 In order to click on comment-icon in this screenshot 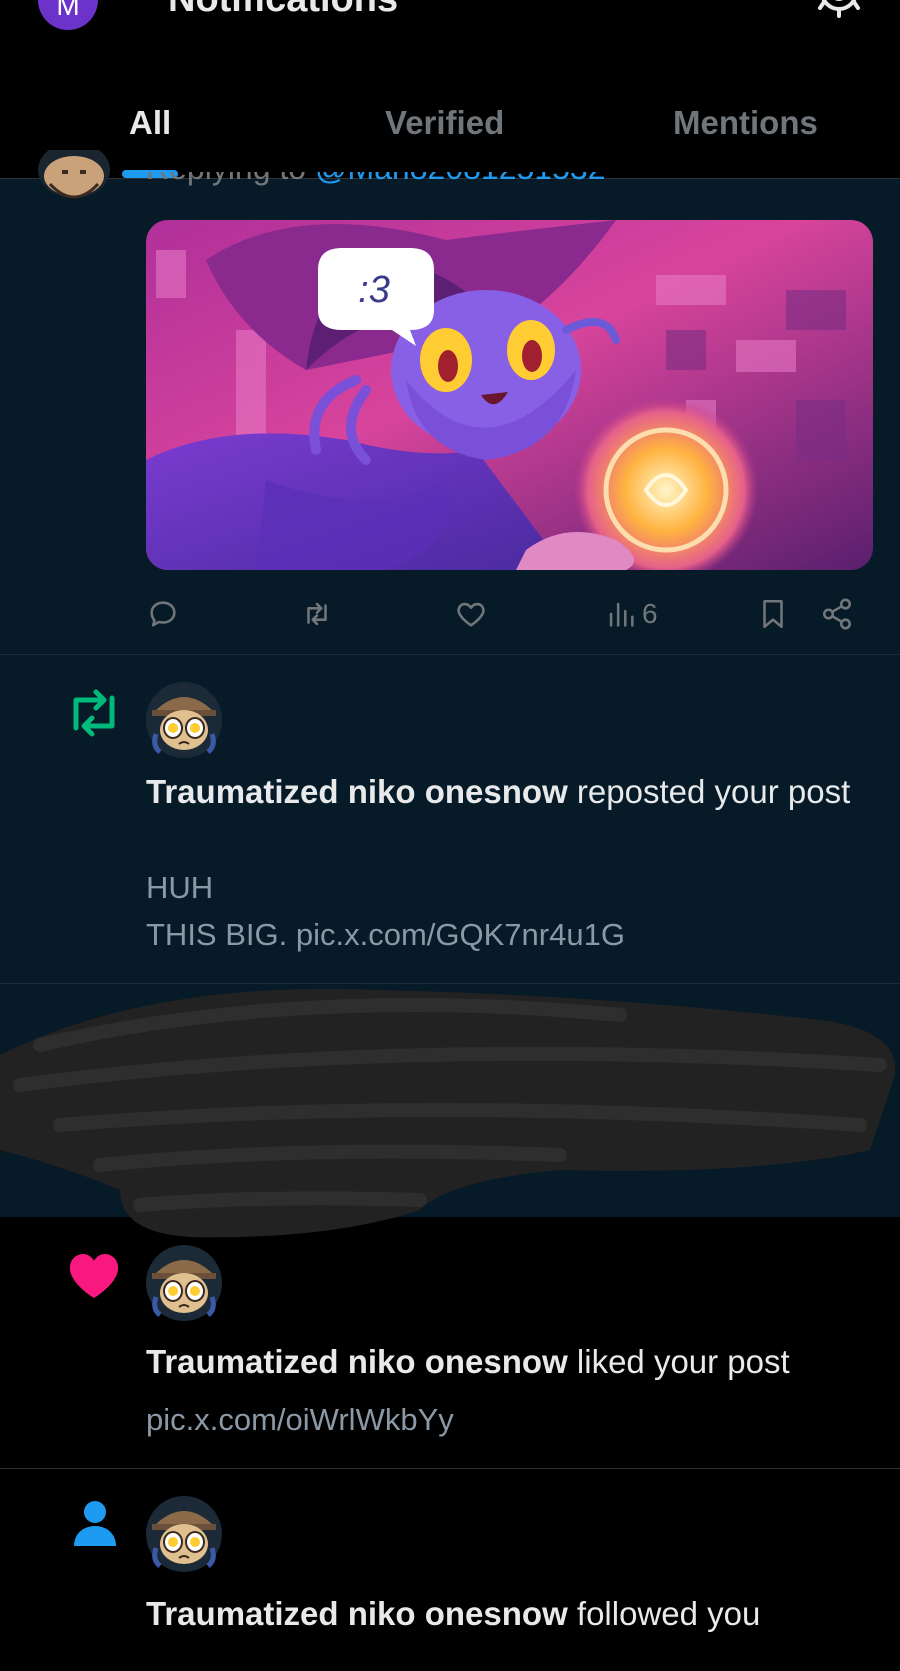, I will do `click(163, 614)`.